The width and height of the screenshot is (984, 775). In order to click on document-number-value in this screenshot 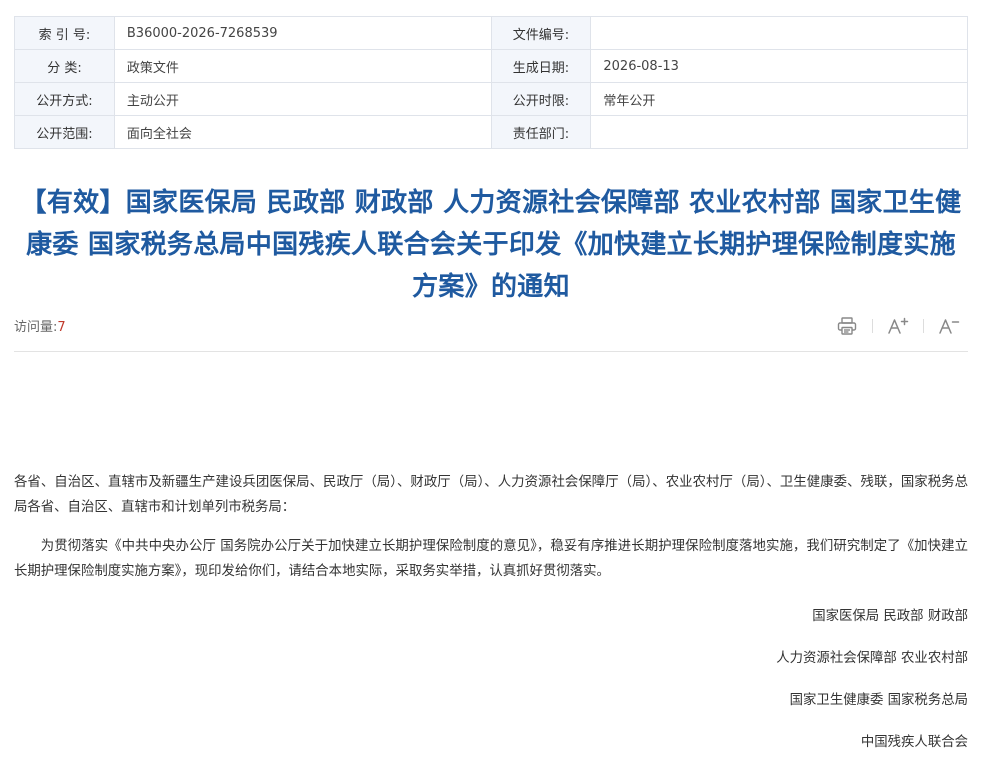, I will do `click(779, 33)`.